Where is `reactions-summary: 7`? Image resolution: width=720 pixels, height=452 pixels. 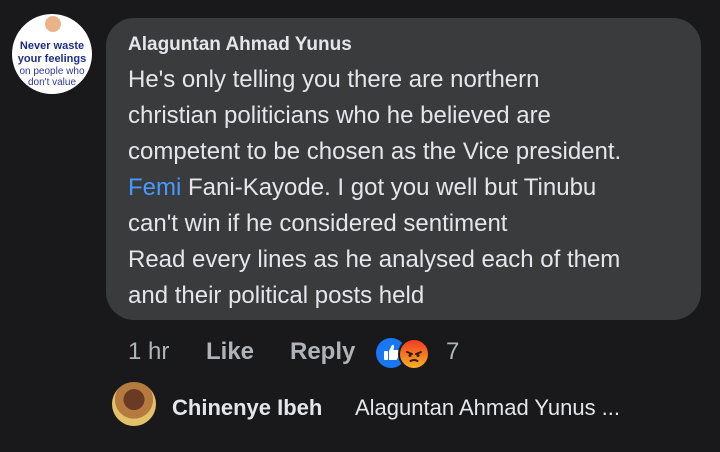 reactions-summary: 7 is located at coordinates (416, 353).